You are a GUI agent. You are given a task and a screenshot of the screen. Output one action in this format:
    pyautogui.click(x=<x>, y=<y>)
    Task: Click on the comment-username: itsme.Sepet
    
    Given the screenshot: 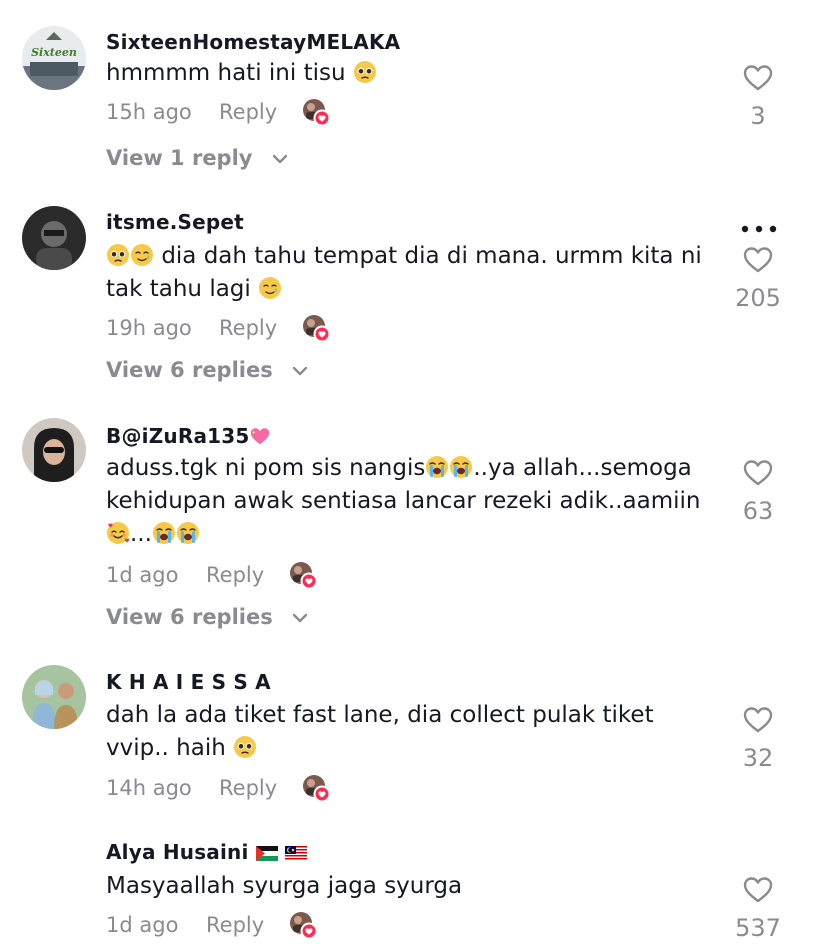 What is the action you would take?
    pyautogui.click(x=175, y=222)
    